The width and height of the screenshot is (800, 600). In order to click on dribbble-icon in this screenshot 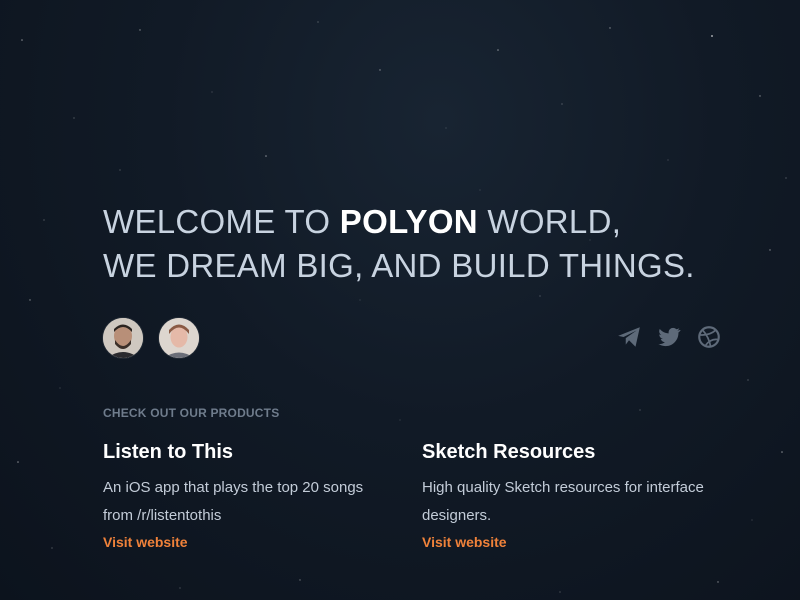, I will do `click(709, 337)`.